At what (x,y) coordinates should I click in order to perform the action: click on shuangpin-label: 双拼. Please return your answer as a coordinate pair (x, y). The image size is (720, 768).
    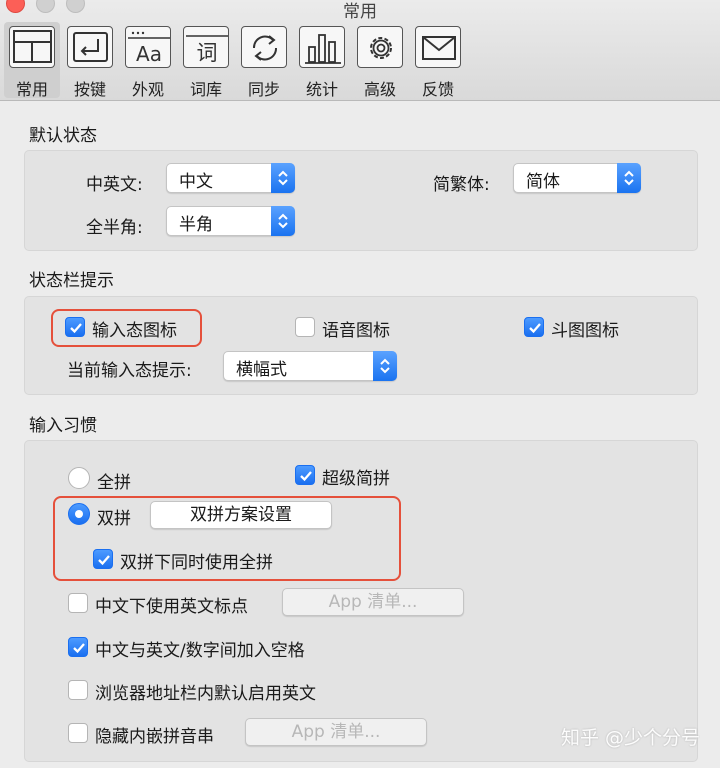
    Looking at the image, I should click on (114, 516).